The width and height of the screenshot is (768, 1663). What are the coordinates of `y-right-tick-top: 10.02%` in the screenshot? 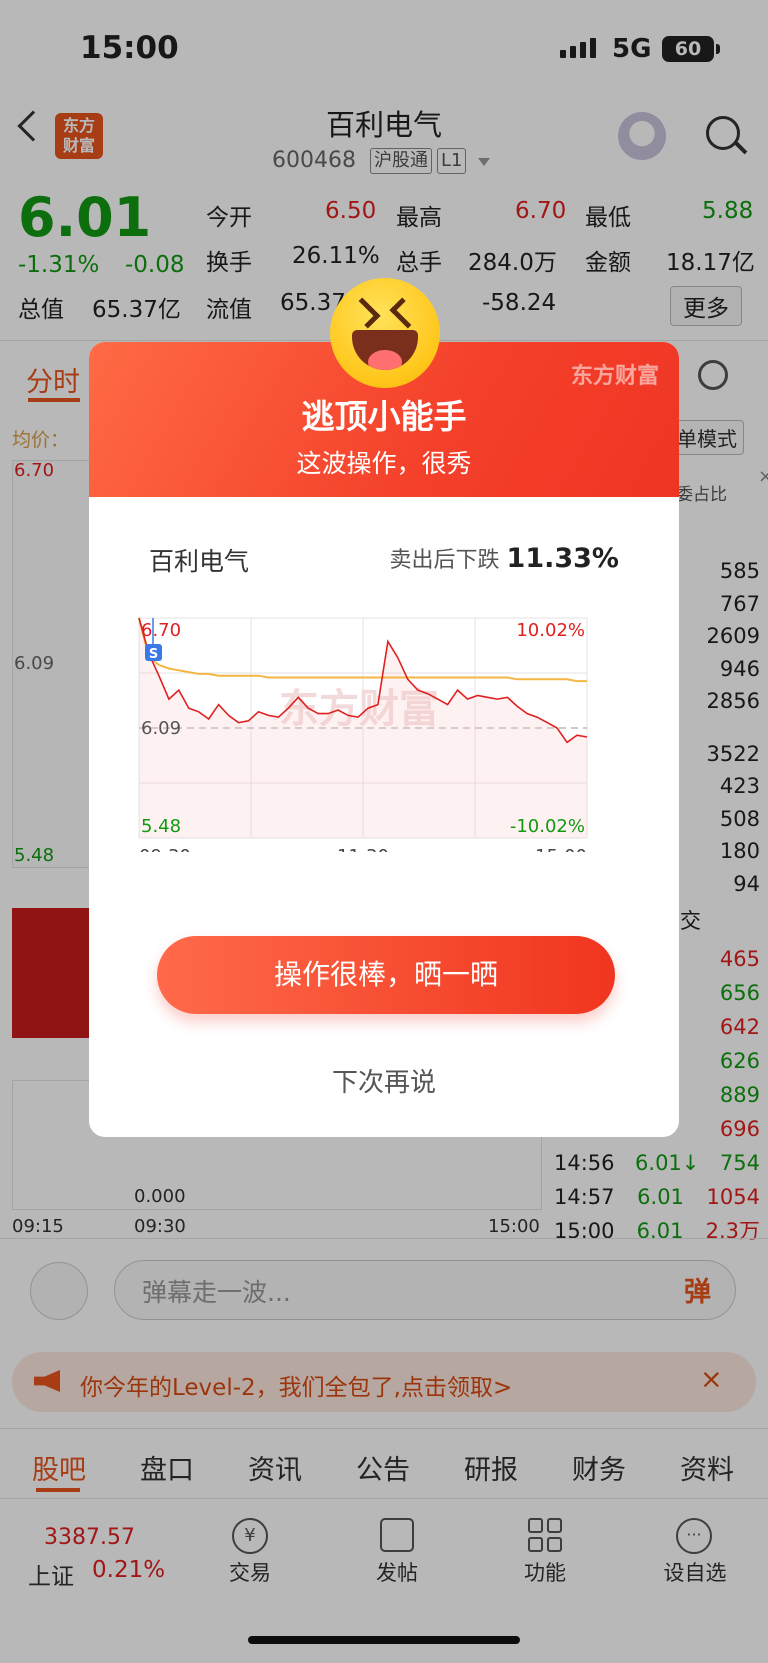 It's located at (550, 630).